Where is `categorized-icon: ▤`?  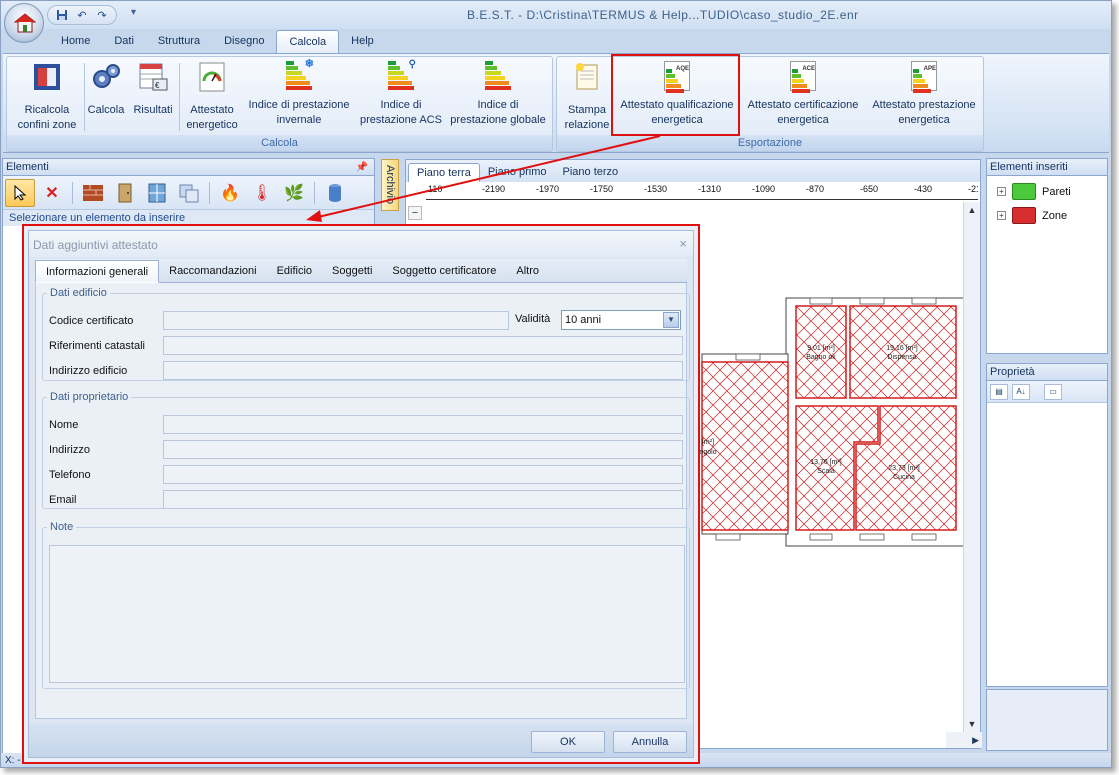
categorized-icon: ▤ is located at coordinates (999, 391).